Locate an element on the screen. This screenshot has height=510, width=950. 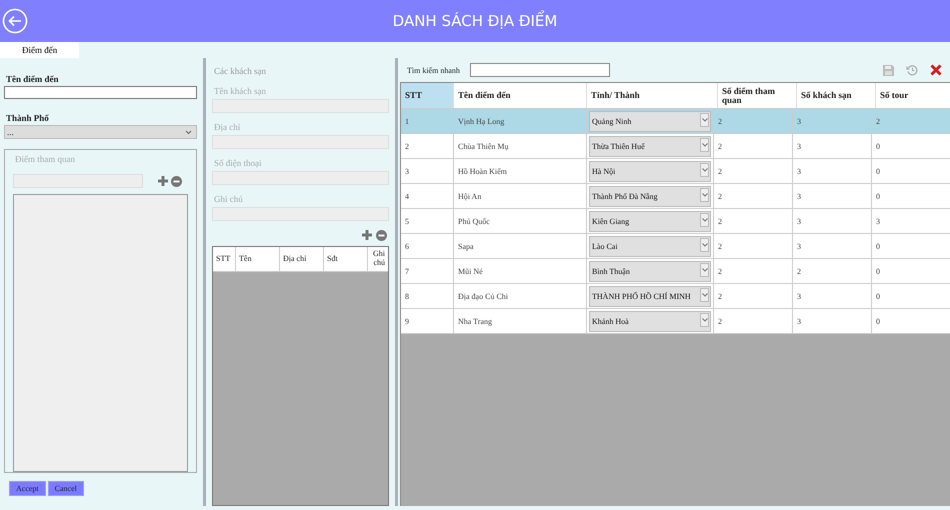
province-dropdown: Thành Phố Đà Nẵng is located at coordinates (650, 196).